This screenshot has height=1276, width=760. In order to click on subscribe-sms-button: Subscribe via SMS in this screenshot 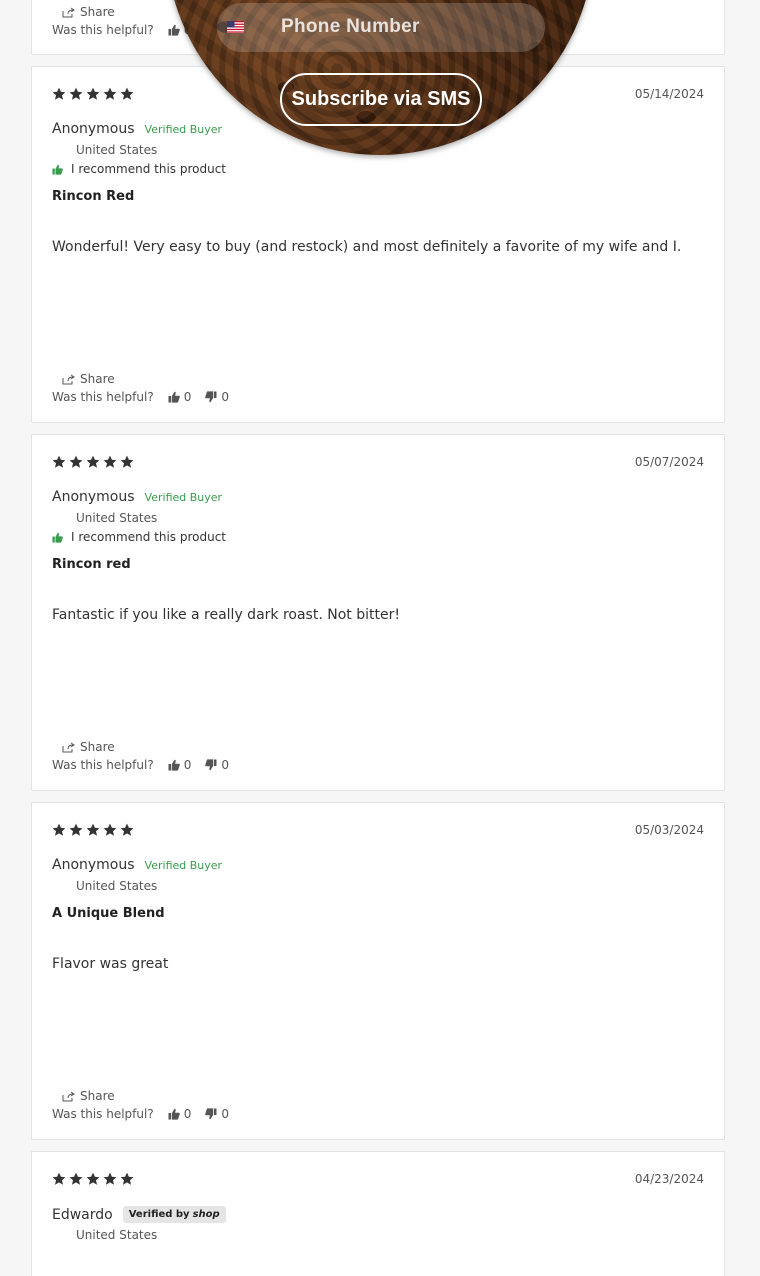, I will do `click(381, 99)`.